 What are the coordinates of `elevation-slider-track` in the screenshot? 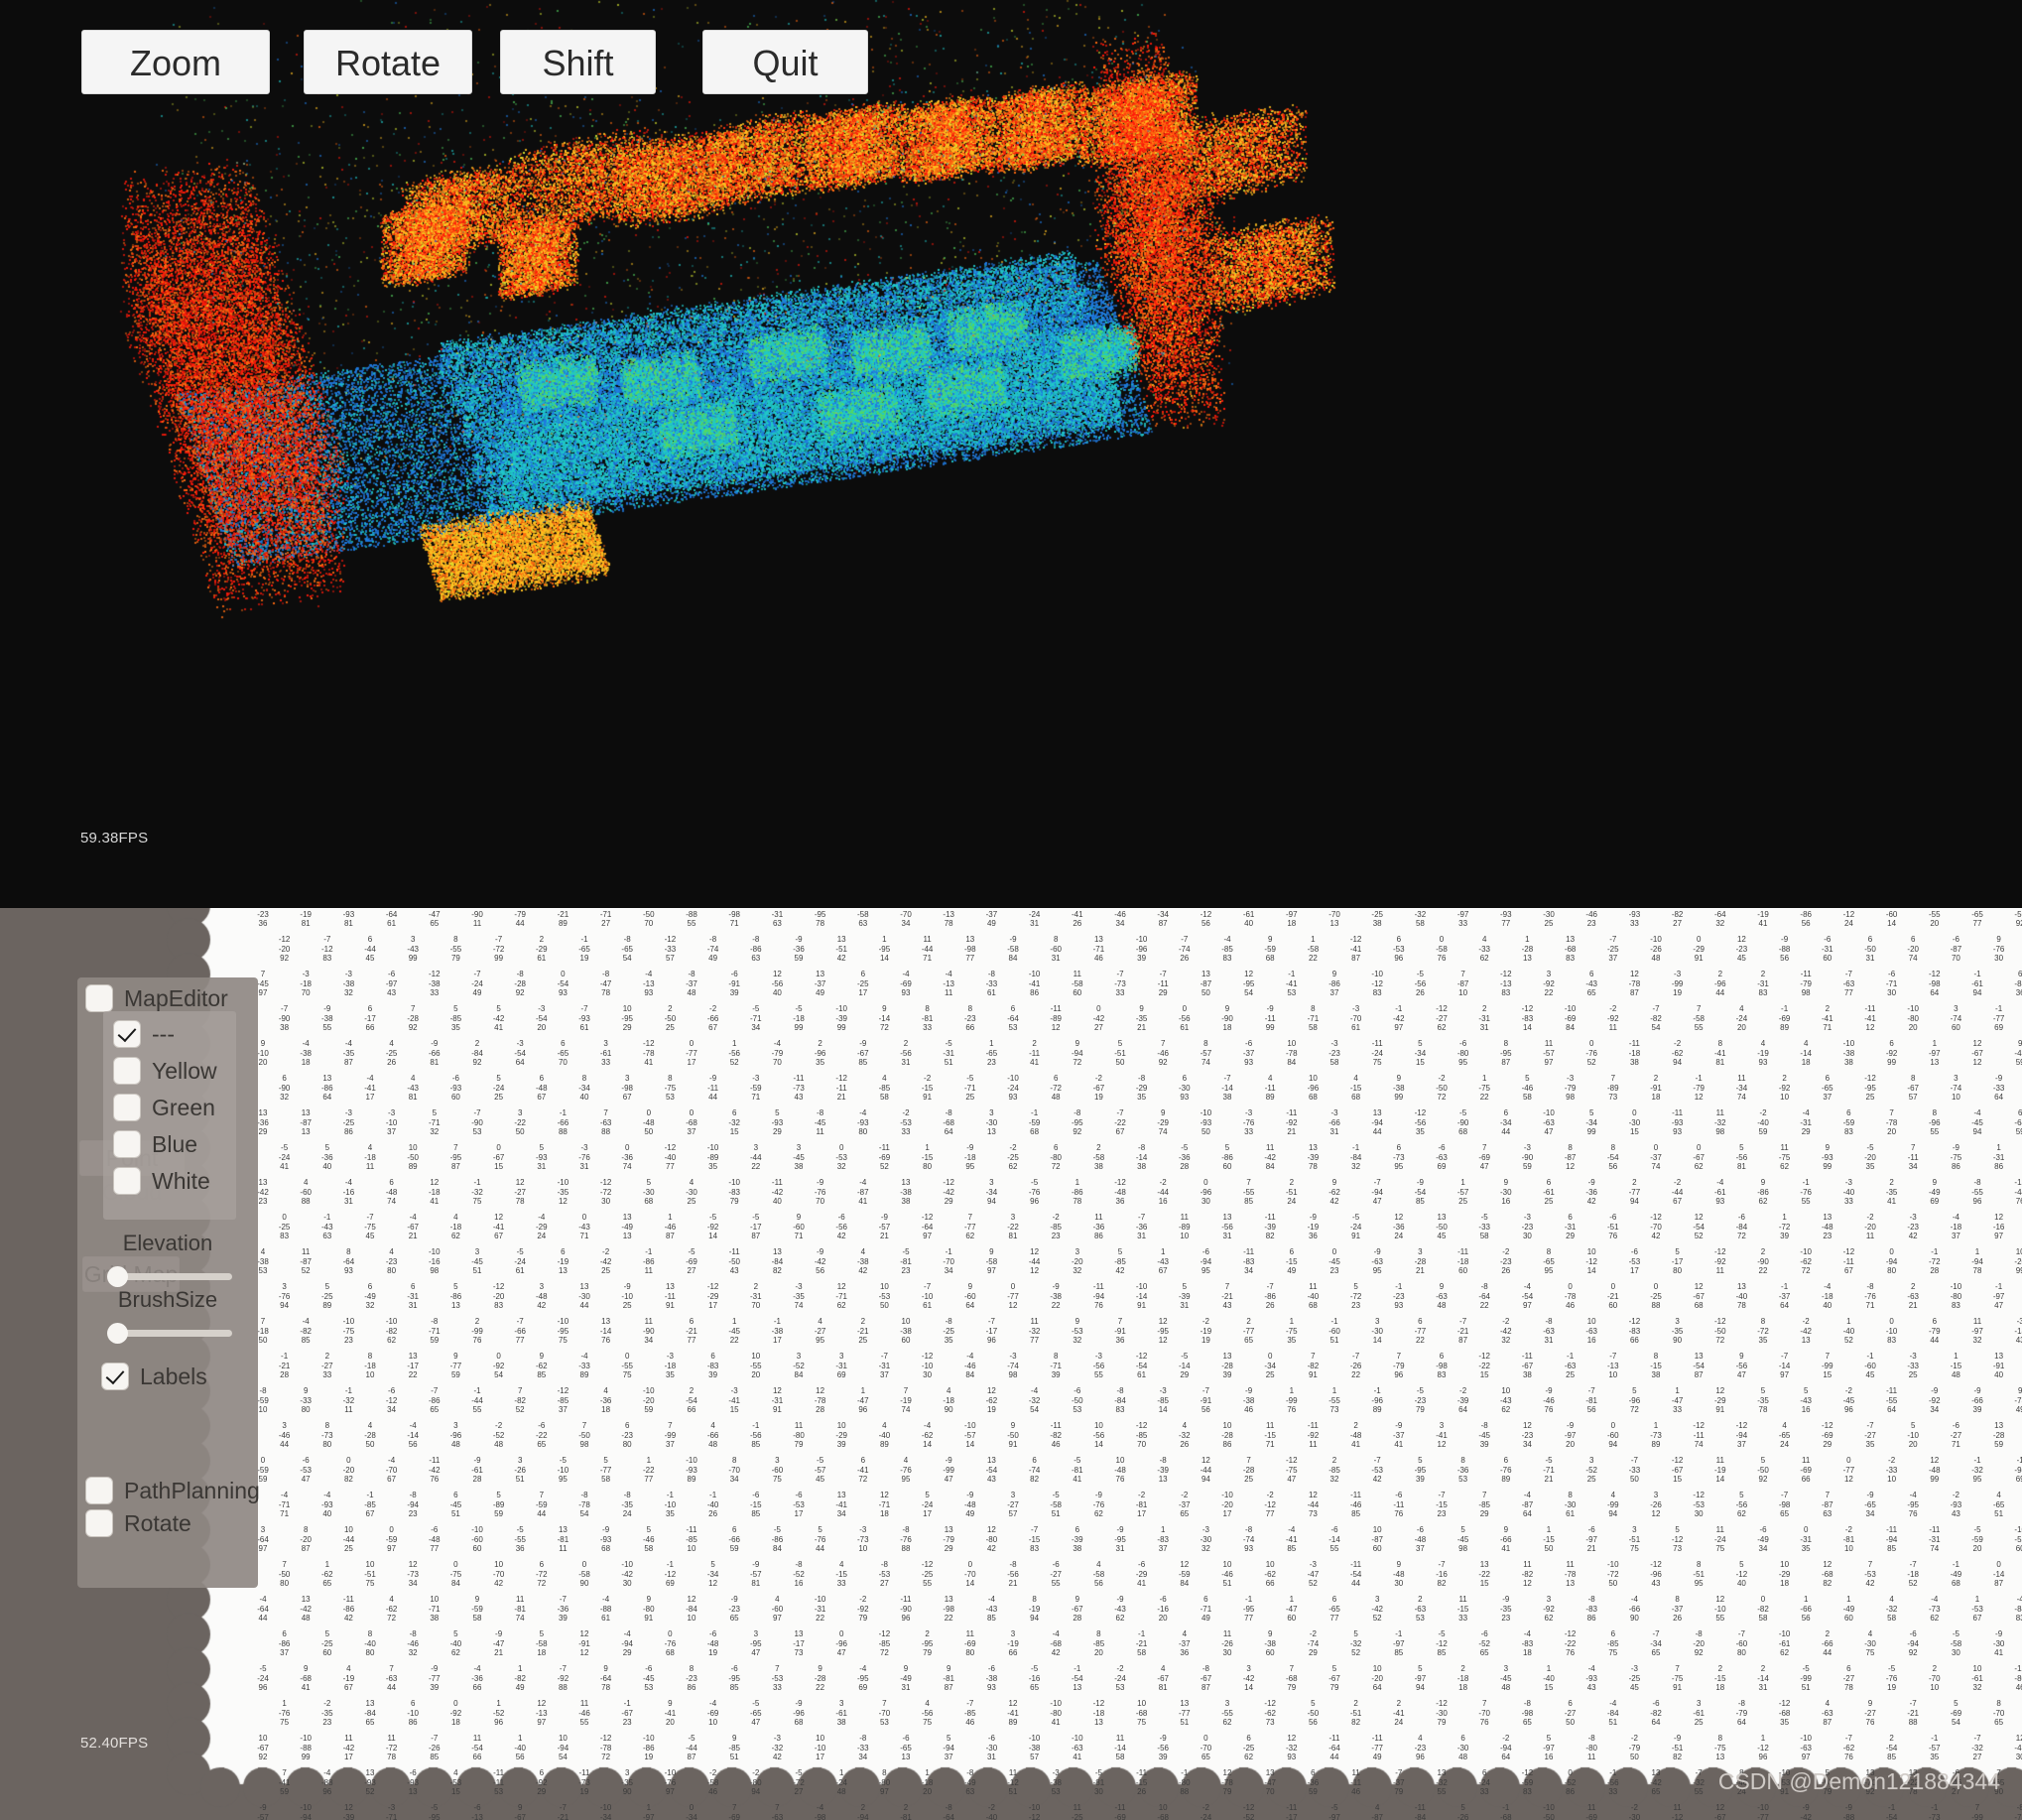 It's located at (173, 1276).